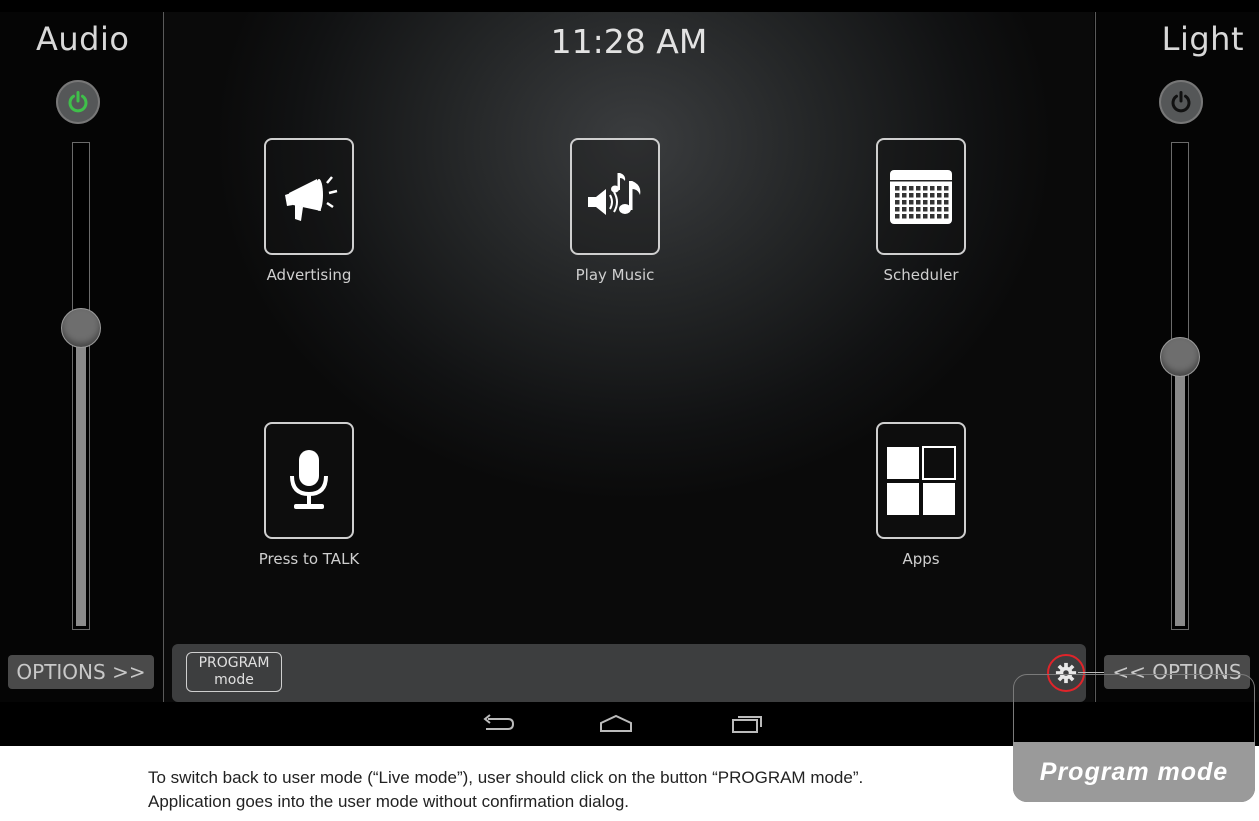  Describe the element at coordinates (1180, 491) in the screenshot. I see `light-level-fill` at that location.